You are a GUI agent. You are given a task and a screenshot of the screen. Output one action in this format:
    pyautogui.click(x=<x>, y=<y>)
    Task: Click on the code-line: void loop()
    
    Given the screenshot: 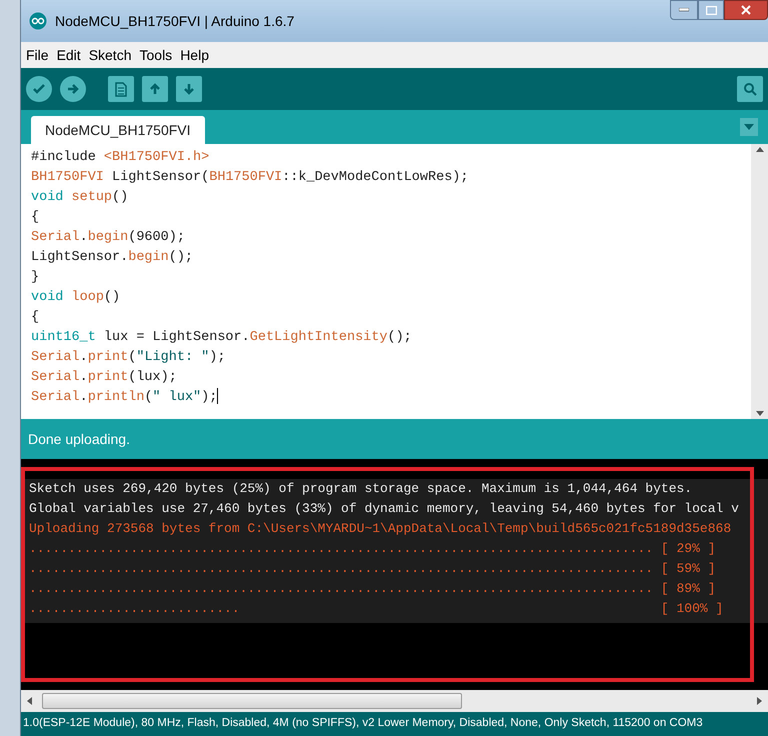 What is the action you would take?
    pyautogui.click(x=75, y=298)
    